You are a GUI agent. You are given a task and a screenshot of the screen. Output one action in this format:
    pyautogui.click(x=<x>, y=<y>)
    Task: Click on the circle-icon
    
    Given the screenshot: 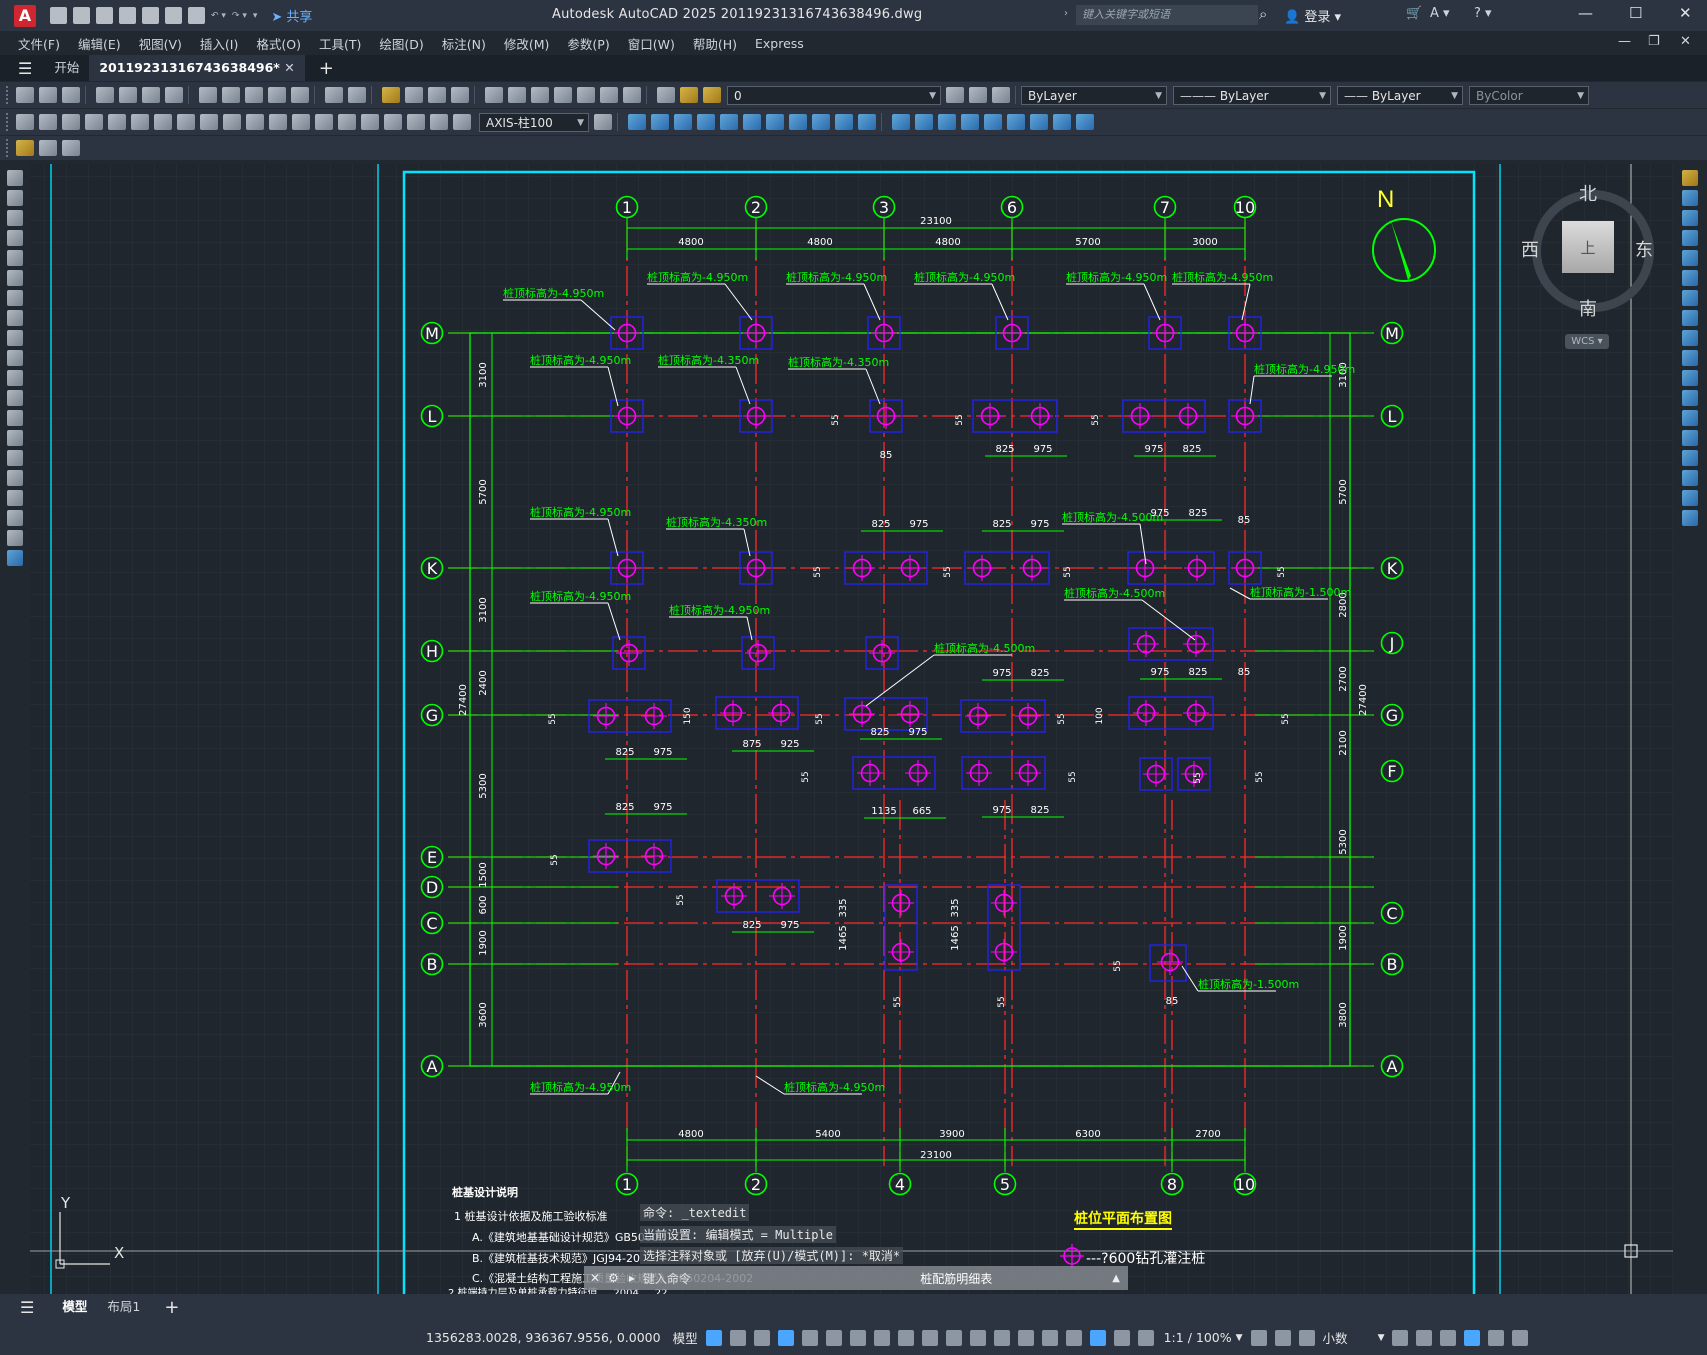 What is the action you would take?
    pyautogui.click(x=15, y=298)
    